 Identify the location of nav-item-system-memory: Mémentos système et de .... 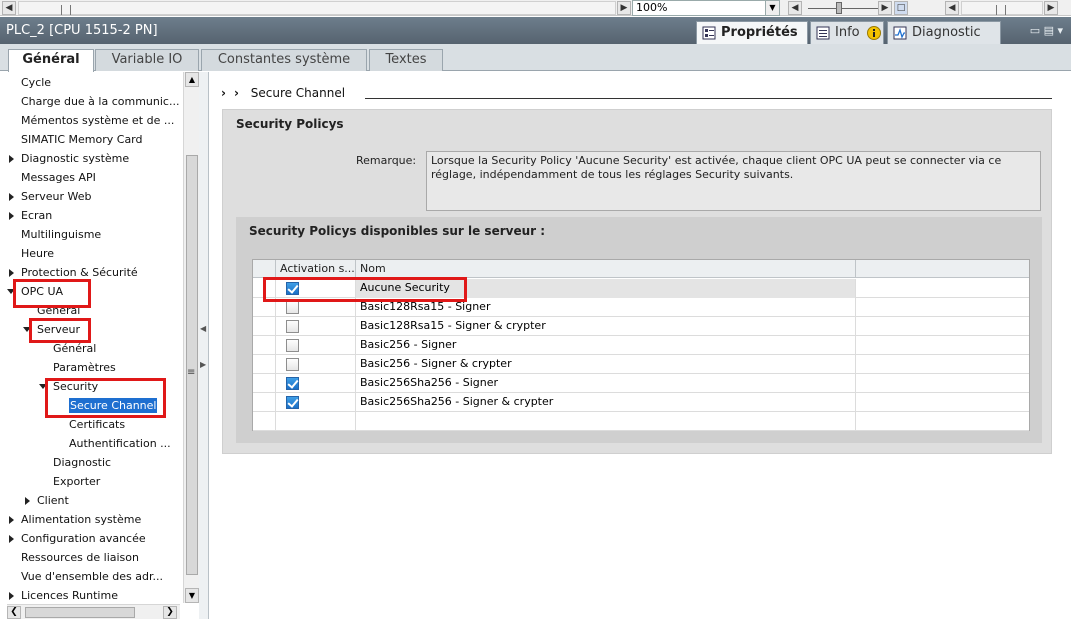
(97, 120).